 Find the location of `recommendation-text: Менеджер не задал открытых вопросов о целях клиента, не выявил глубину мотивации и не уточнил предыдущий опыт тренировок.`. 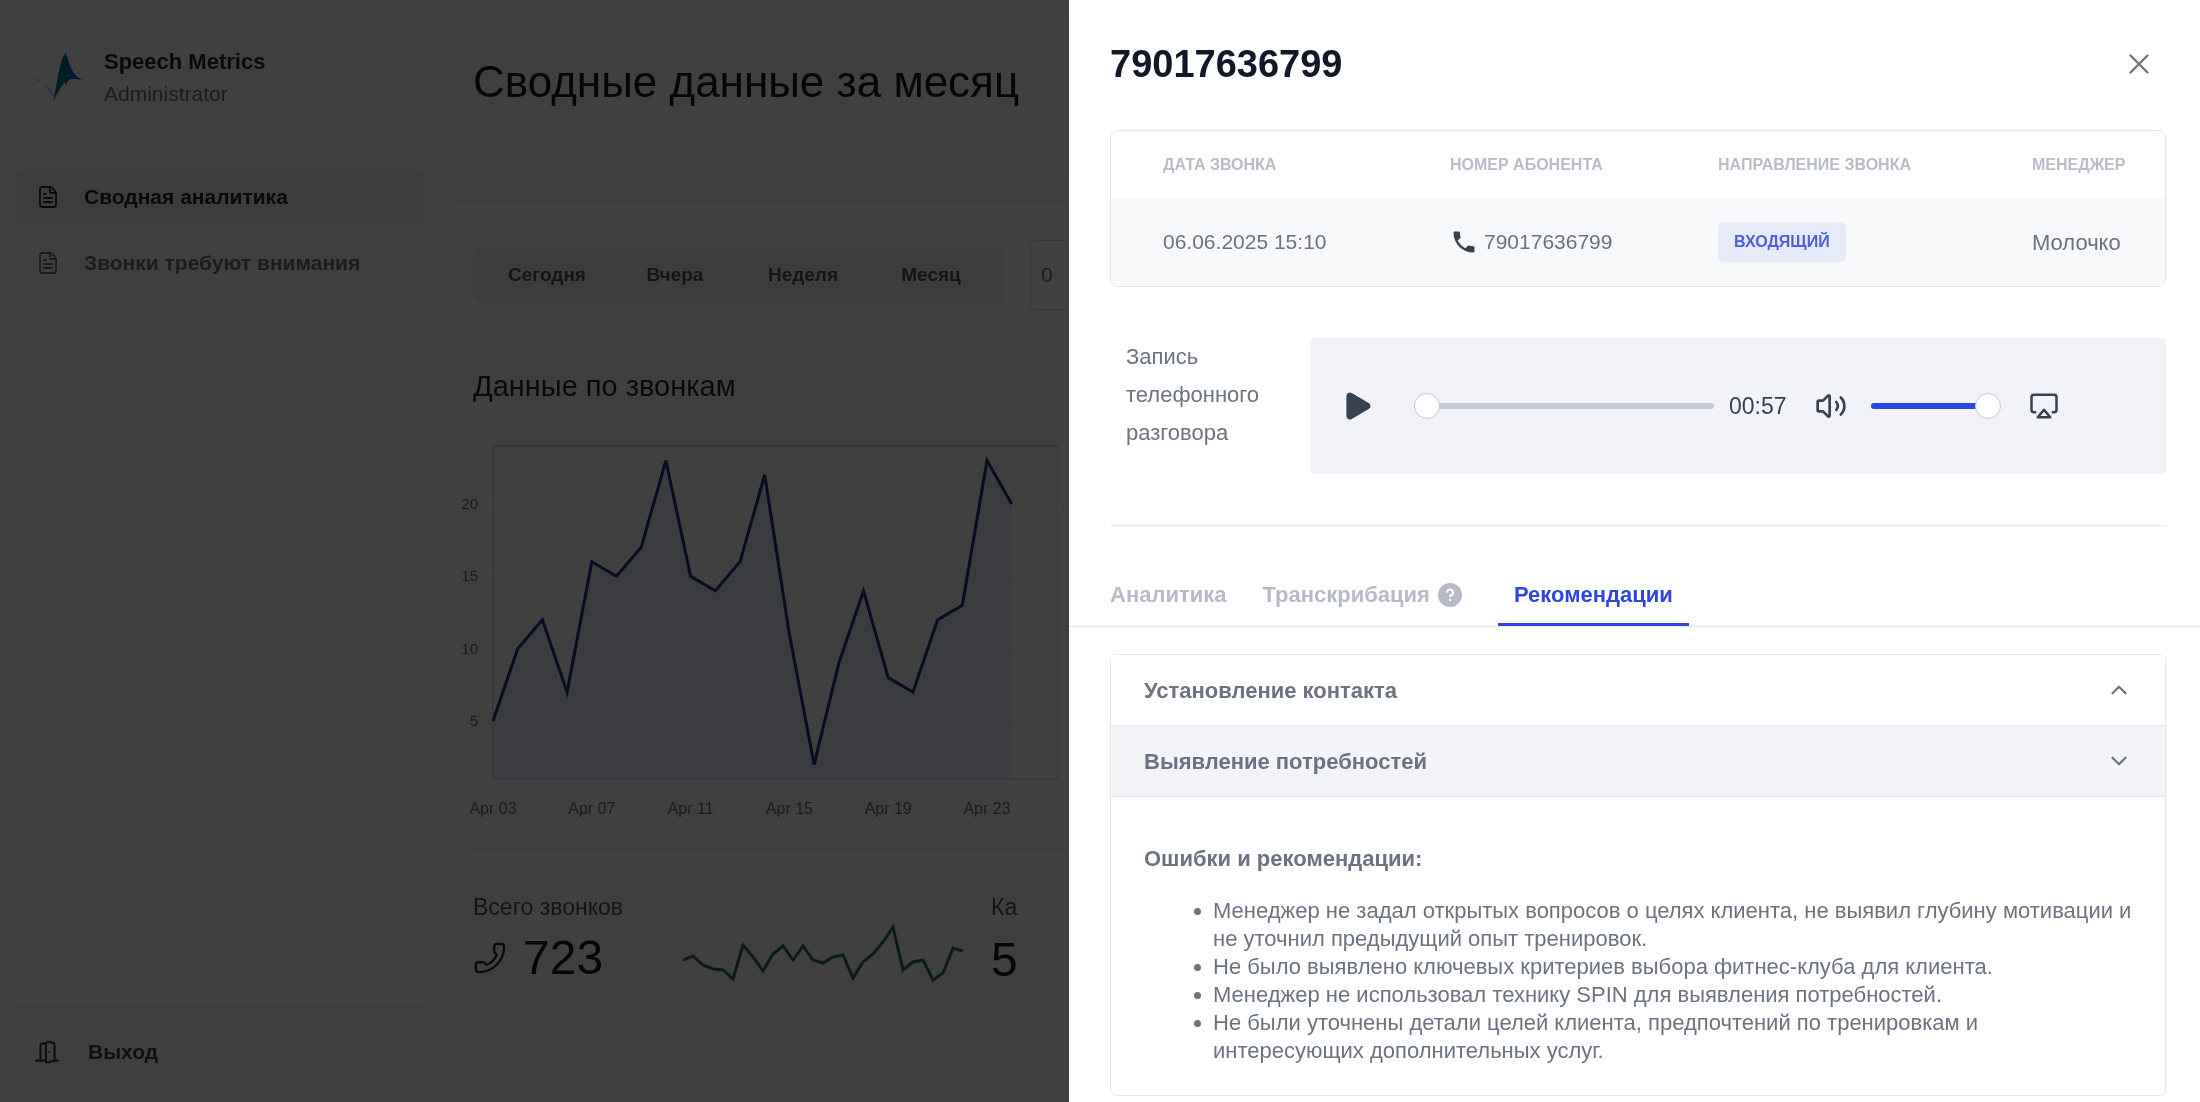

recommendation-text: Менеджер не задал открытых вопросов о целях клиента, не выявил глубину мотивации и не уточнил предыдущий опыт тренировок. is located at coordinates (1672, 925).